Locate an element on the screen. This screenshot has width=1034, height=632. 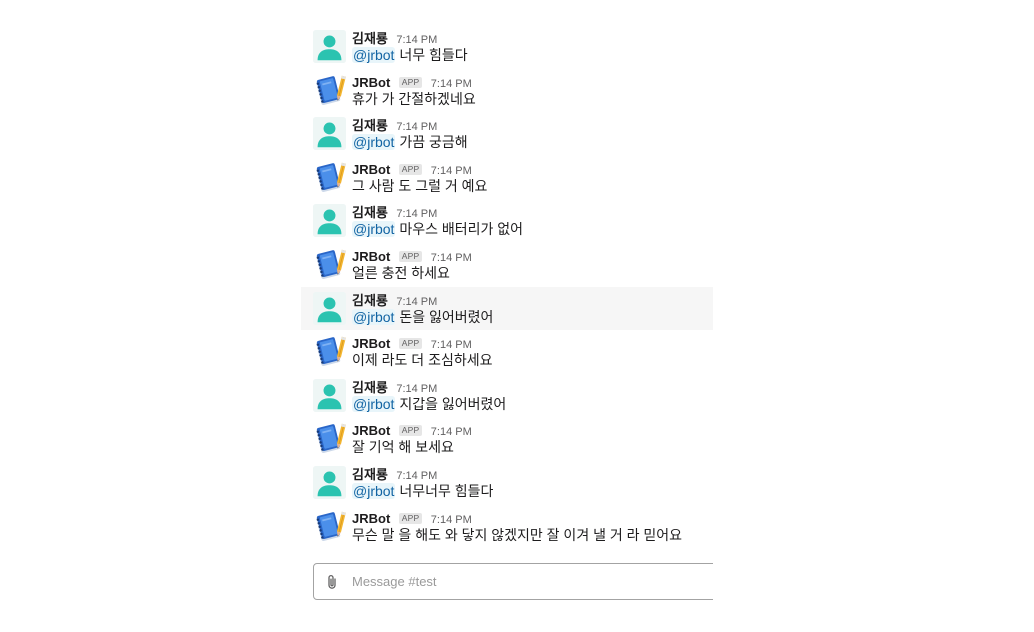
message-row: 김재룡 7:14 PM @jrbot 가끔 궁금해 is located at coordinates (507, 134).